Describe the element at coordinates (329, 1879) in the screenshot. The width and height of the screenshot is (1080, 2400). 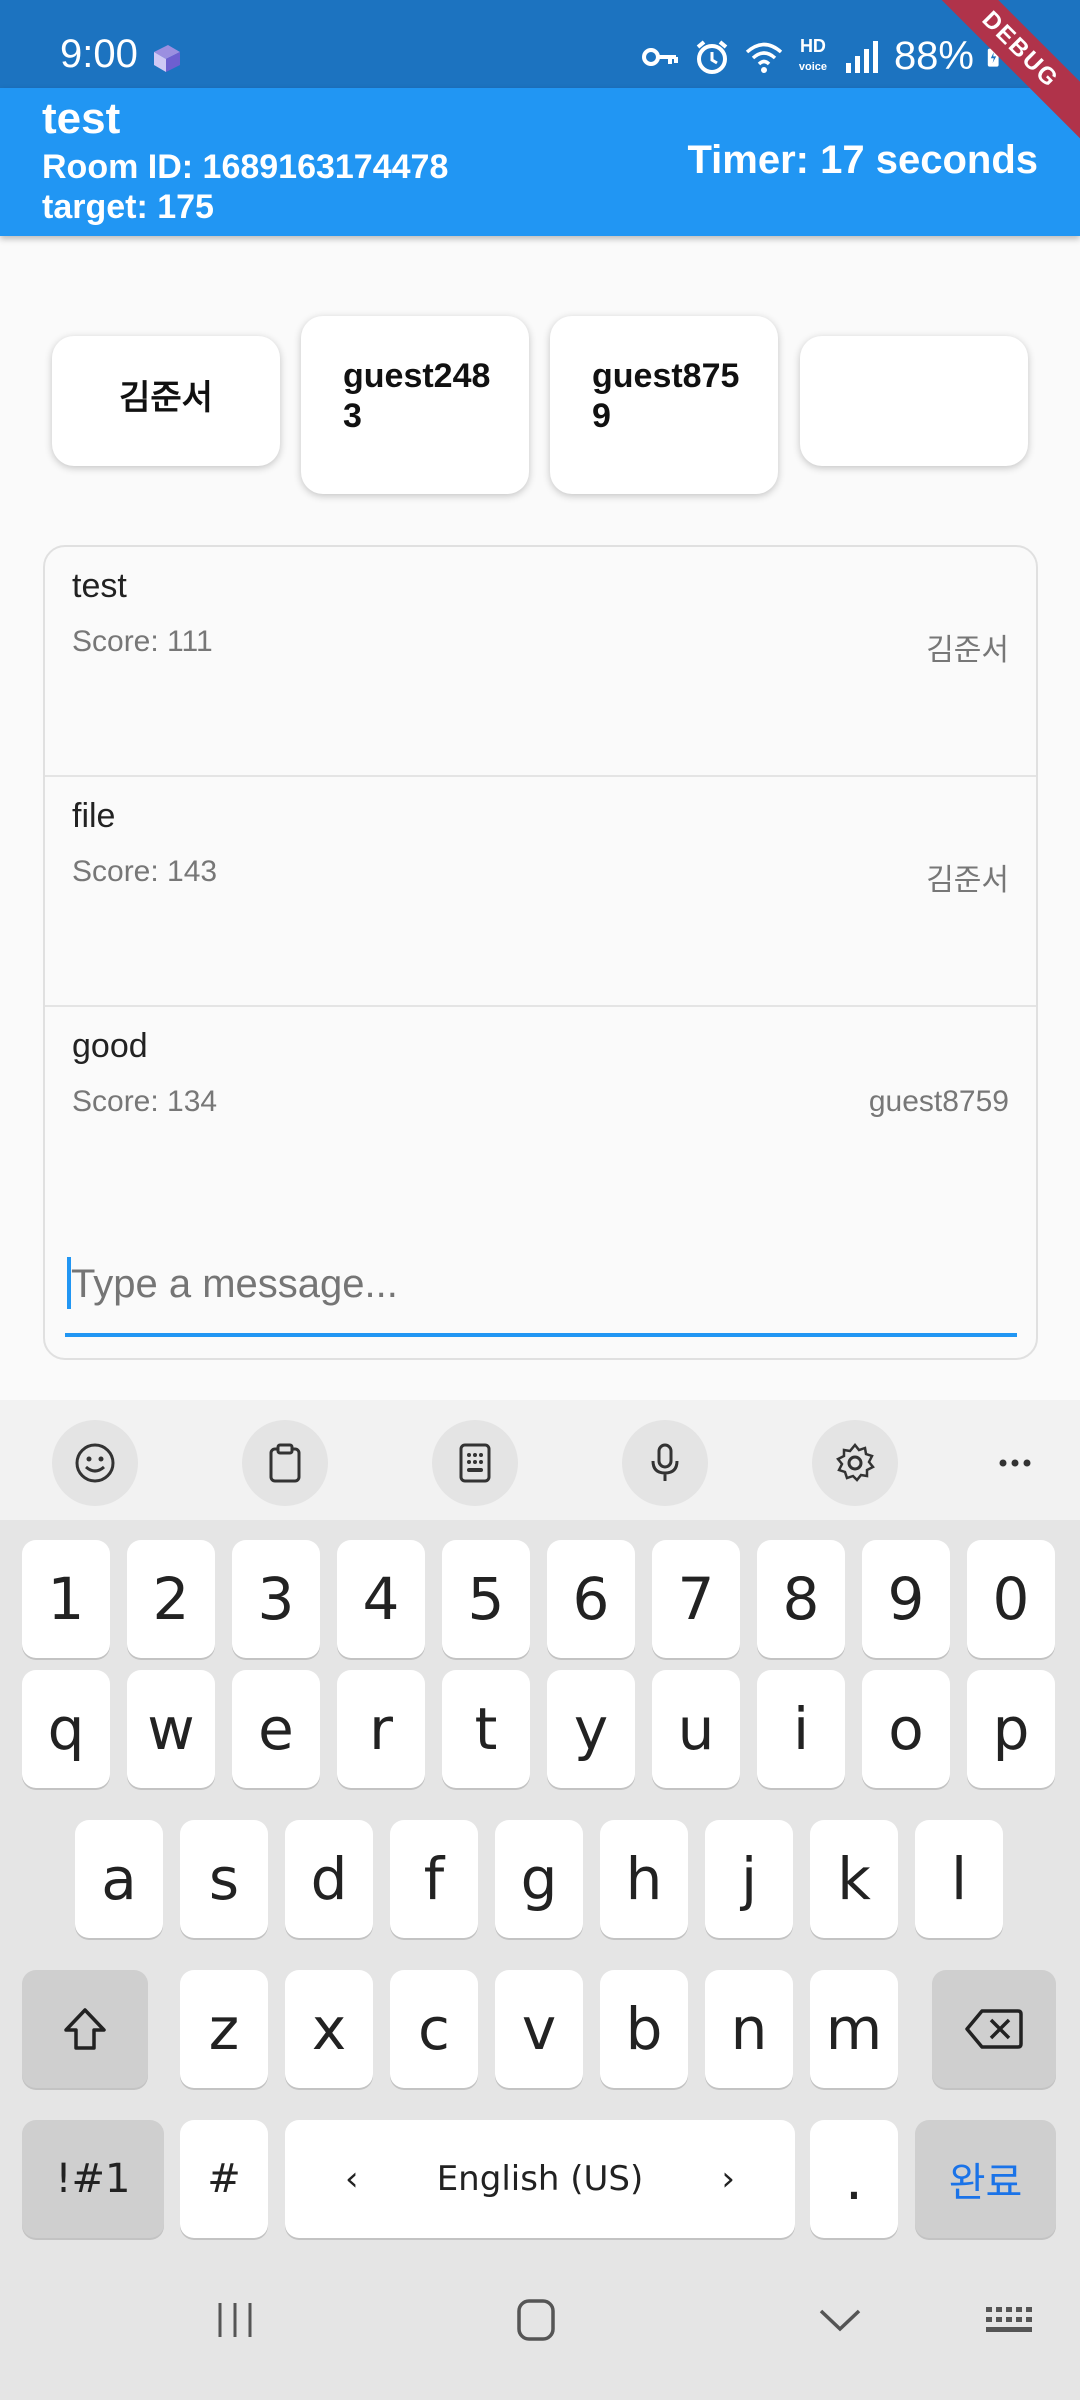
I see `key-d: d` at that location.